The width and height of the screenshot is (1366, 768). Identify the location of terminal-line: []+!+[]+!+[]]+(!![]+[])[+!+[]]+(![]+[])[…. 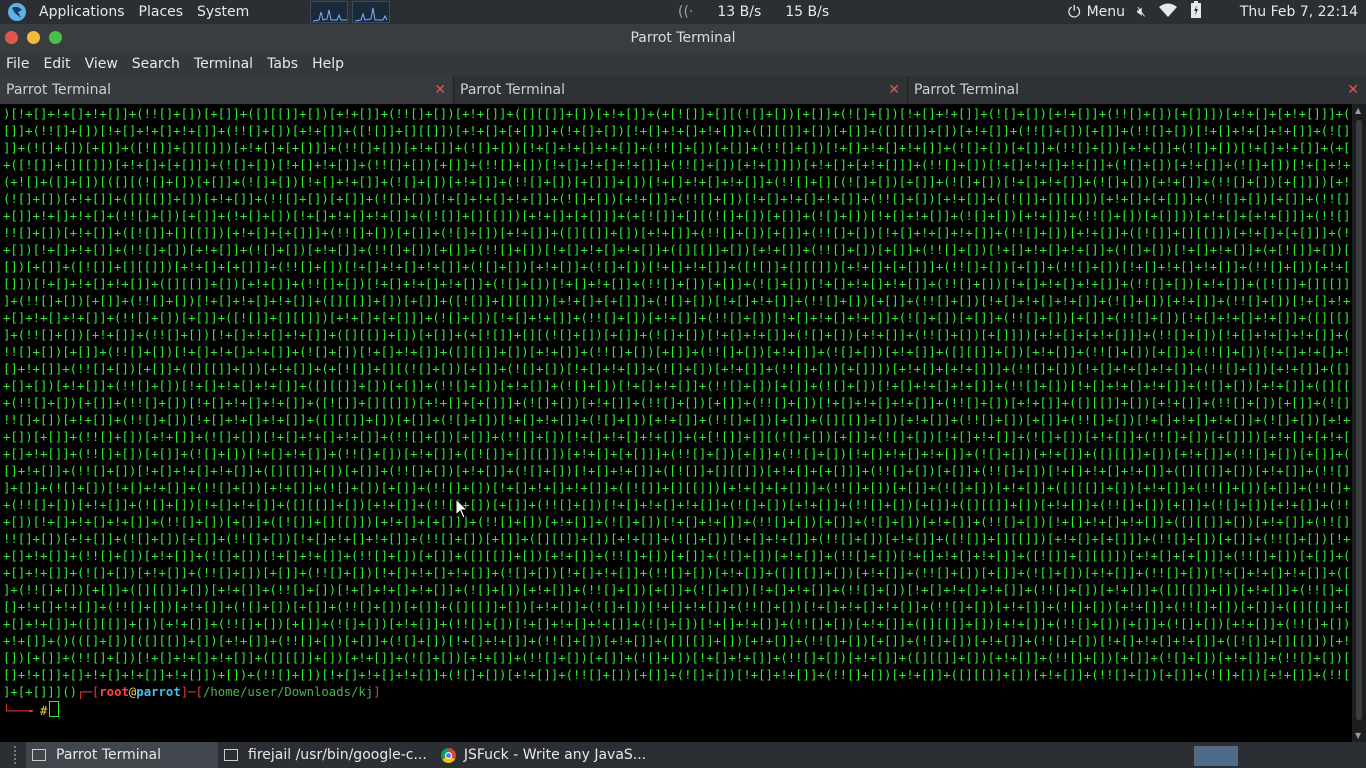
(676, 607).